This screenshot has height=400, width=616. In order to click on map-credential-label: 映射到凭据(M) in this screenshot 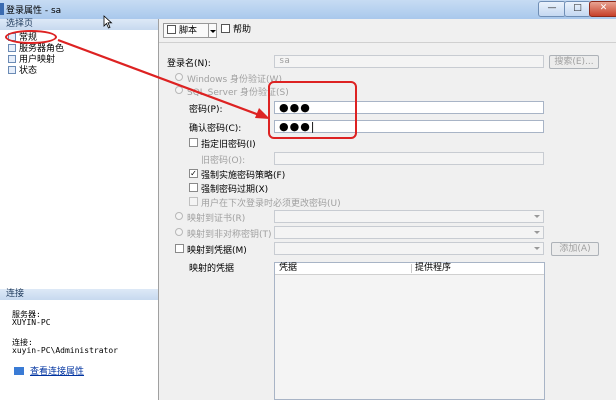, I will do `click(217, 251)`.